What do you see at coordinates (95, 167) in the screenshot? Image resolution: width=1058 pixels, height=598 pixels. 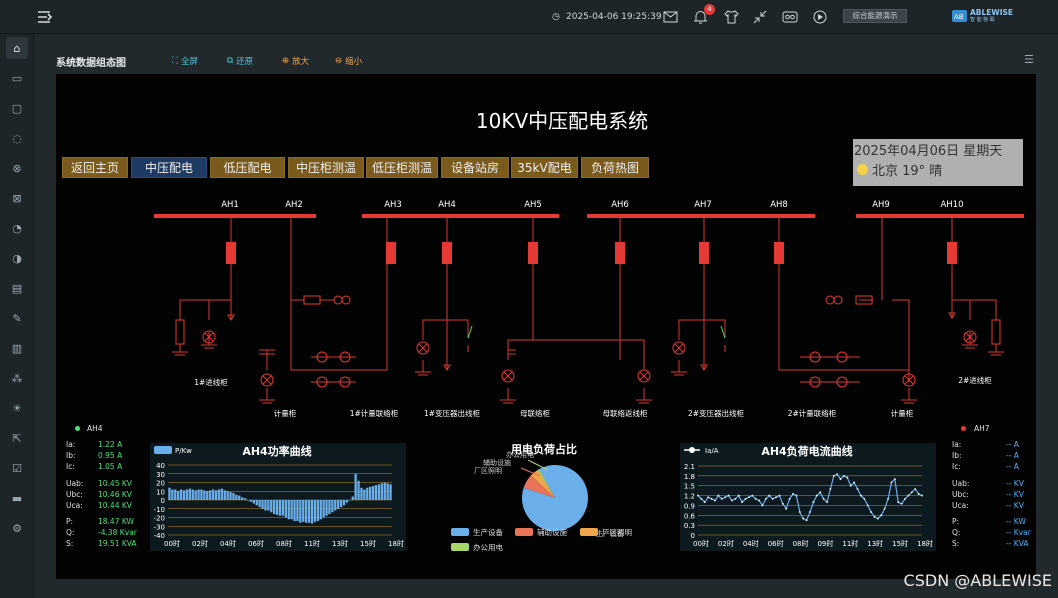 I see `nav-home-button: 返回主页` at bounding box center [95, 167].